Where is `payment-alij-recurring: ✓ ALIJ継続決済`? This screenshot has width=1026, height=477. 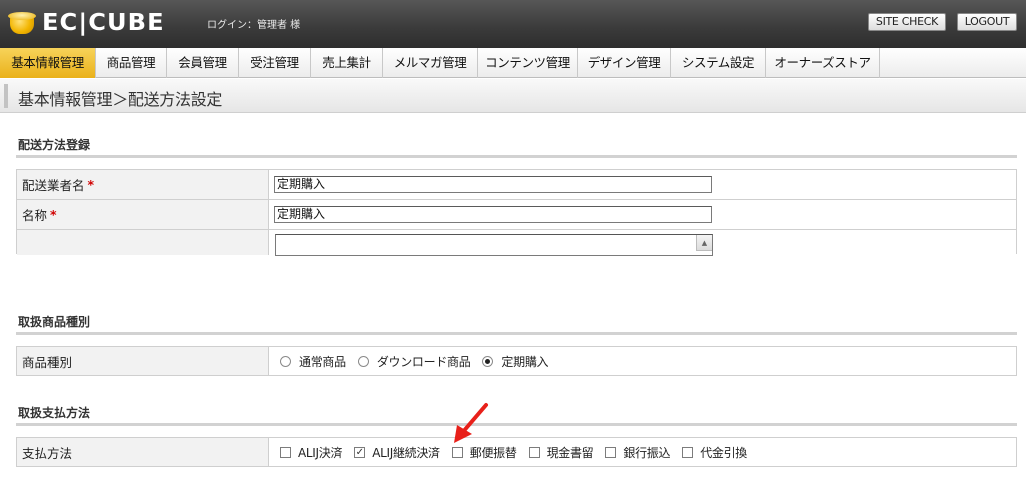 payment-alij-recurring: ✓ ALIJ継続決済 is located at coordinates (397, 452).